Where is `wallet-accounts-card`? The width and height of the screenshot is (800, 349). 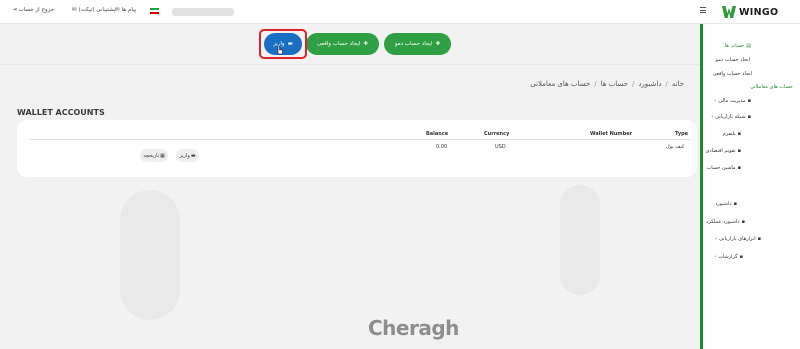 wallet-accounts-card is located at coordinates (357, 148).